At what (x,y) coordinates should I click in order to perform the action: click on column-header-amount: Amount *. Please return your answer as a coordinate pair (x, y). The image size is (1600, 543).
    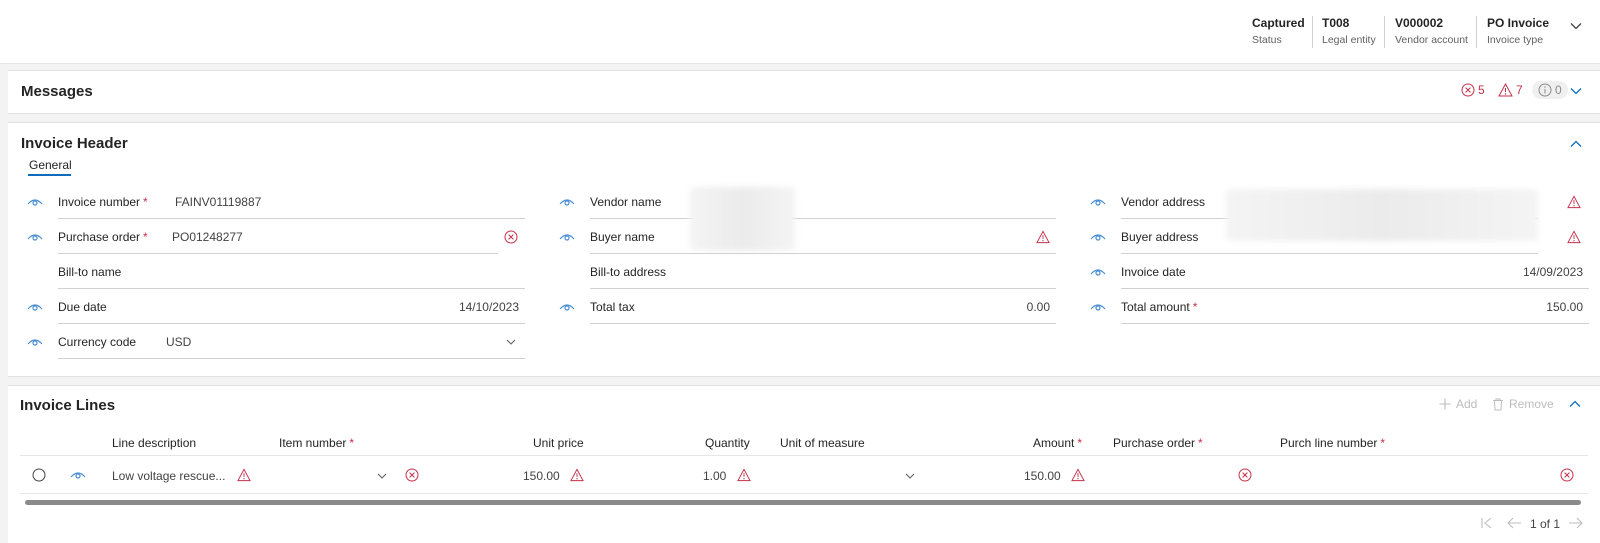
    Looking at the image, I should click on (1057, 443).